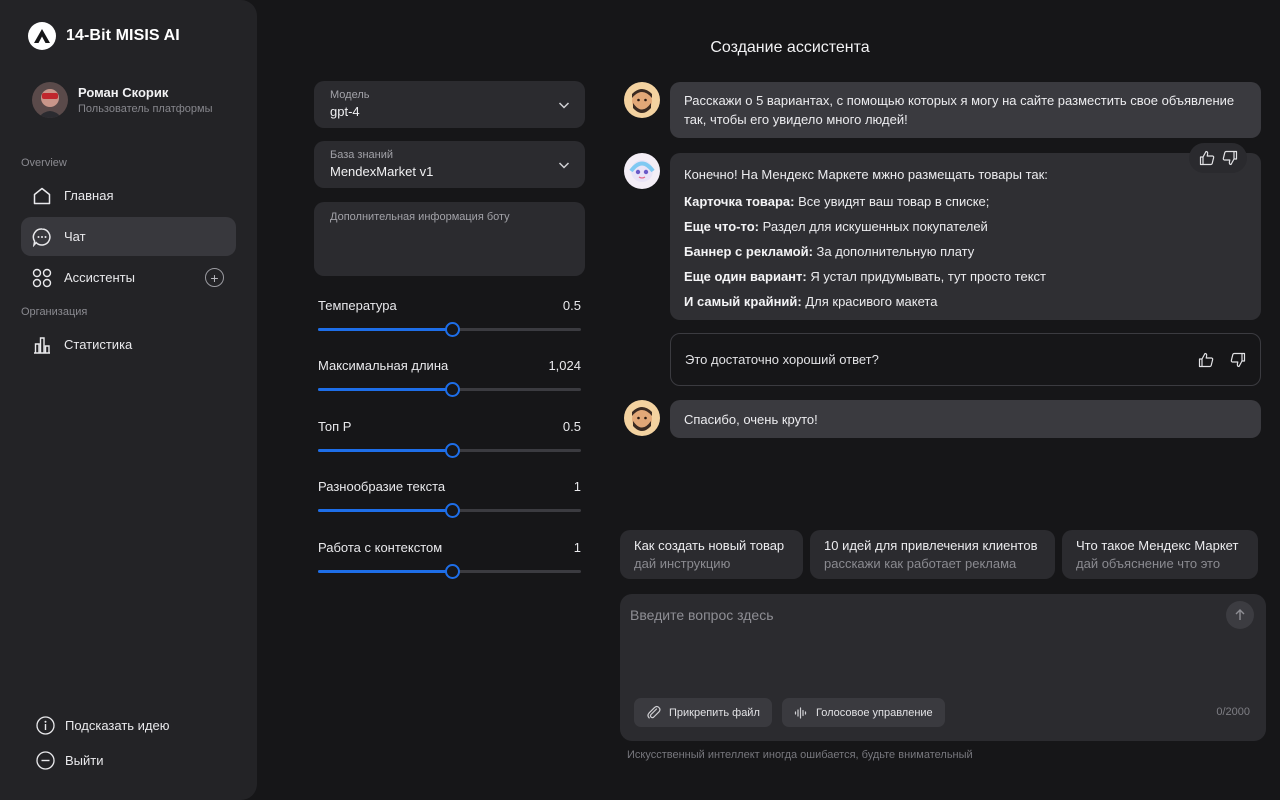 This screenshot has width=1280, height=800. What do you see at coordinates (682, 563) in the screenshot?
I see `suggestion-subtitle: дай инструкцию` at bounding box center [682, 563].